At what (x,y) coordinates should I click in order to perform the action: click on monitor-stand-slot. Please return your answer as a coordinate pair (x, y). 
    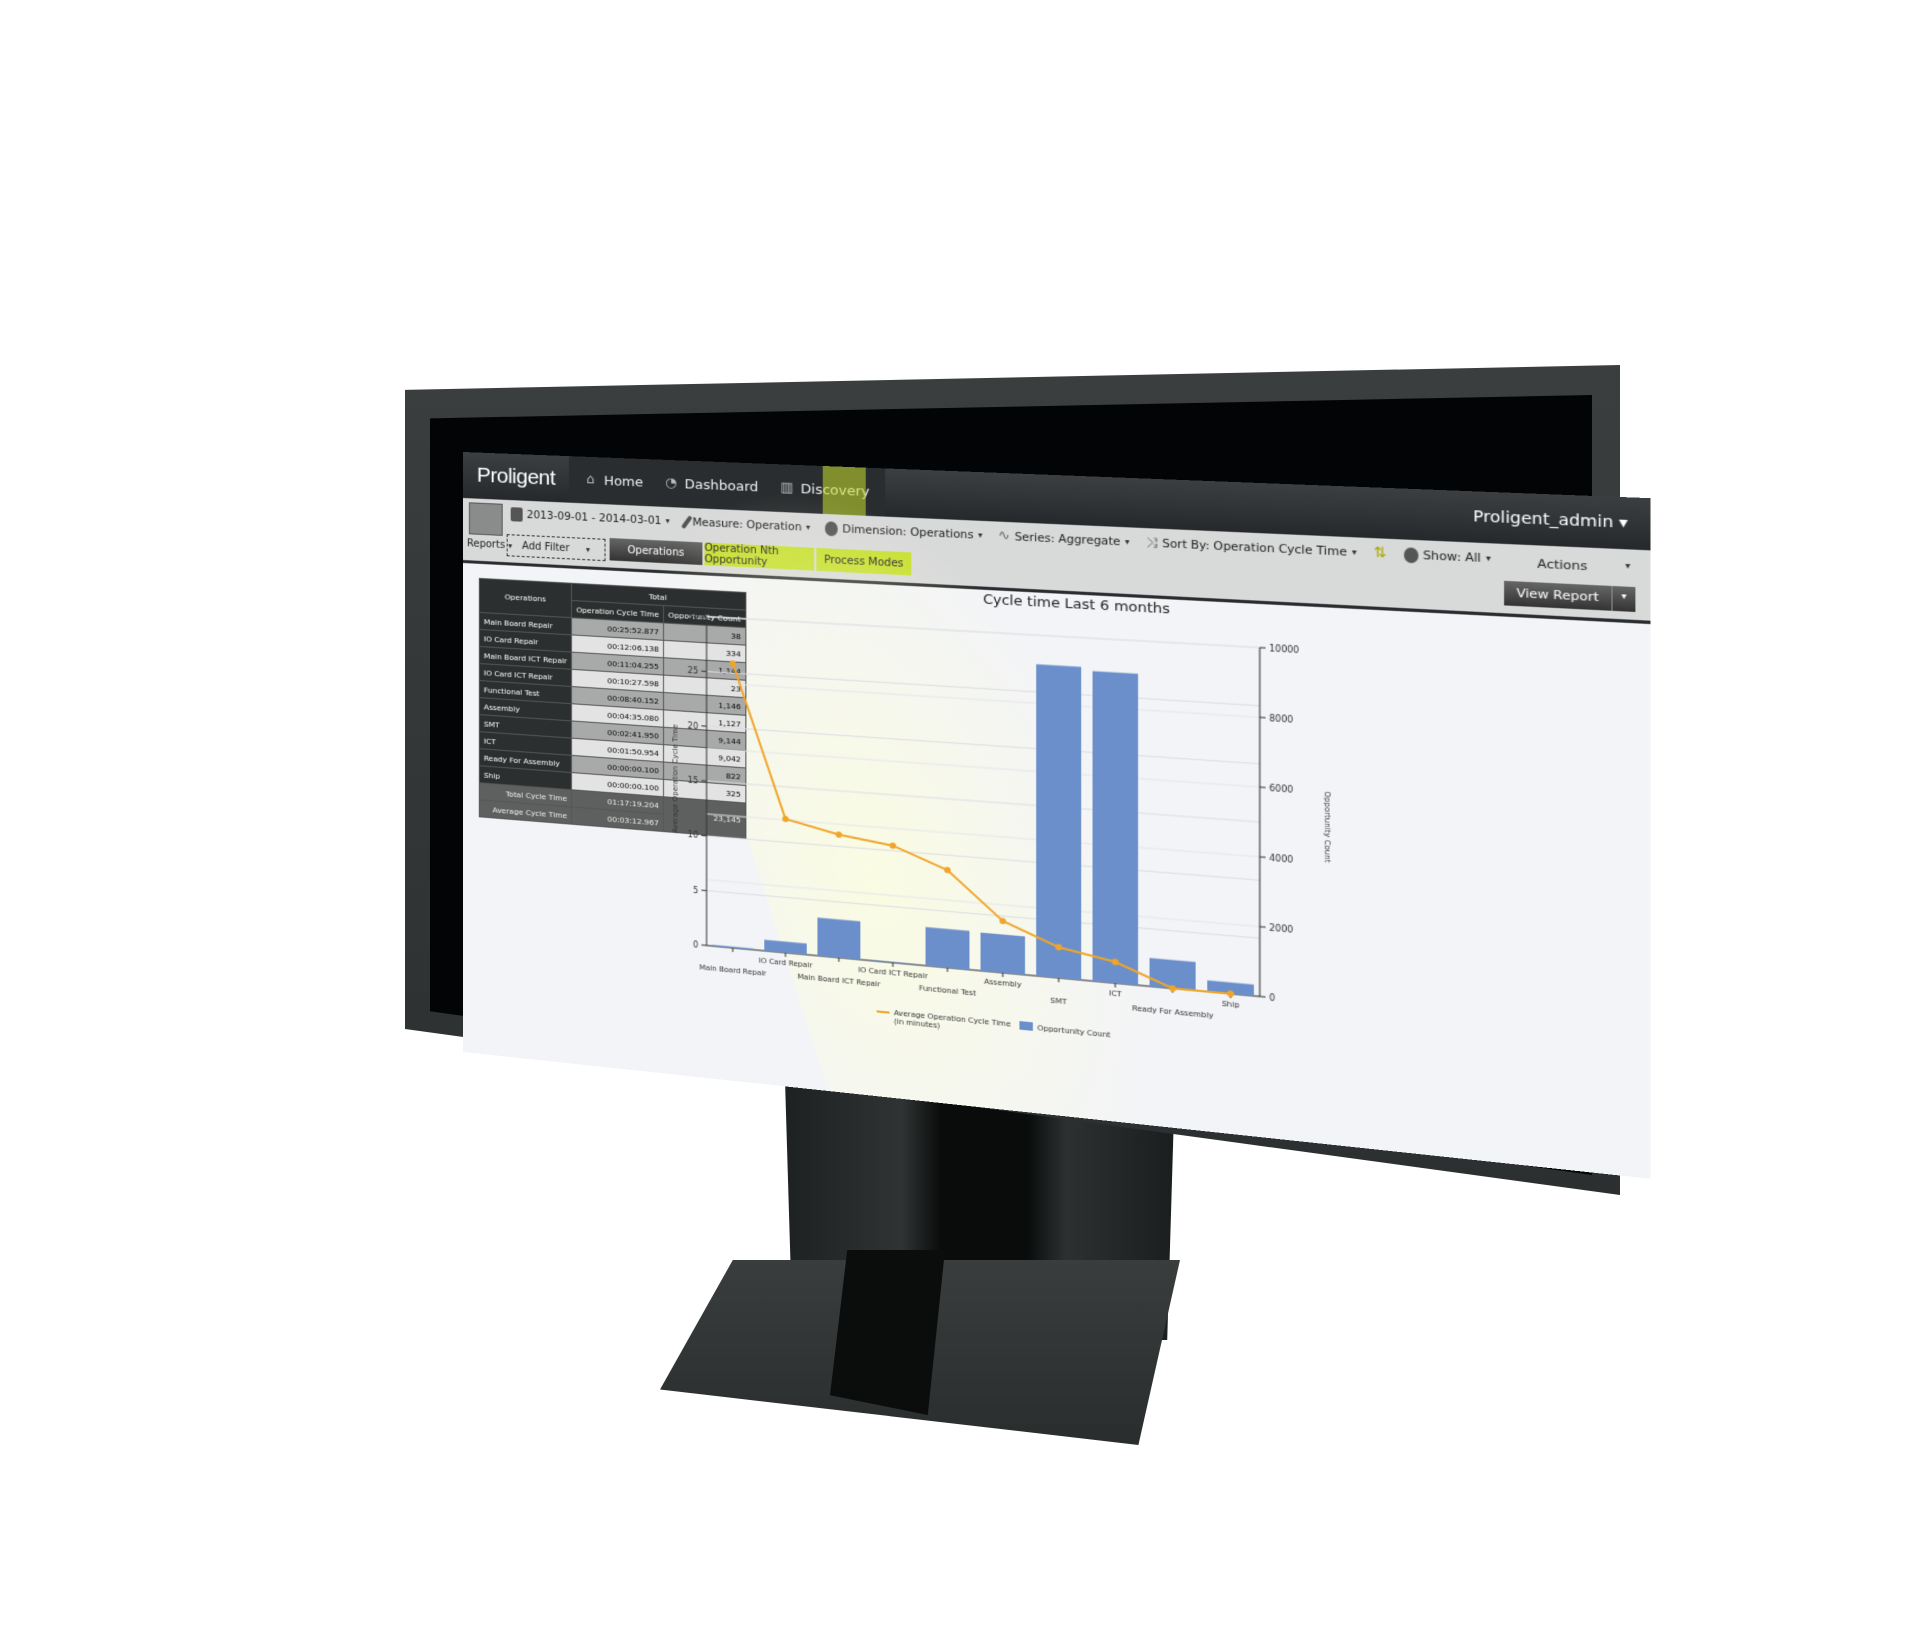
    Looking at the image, I should click on (887, 1332).